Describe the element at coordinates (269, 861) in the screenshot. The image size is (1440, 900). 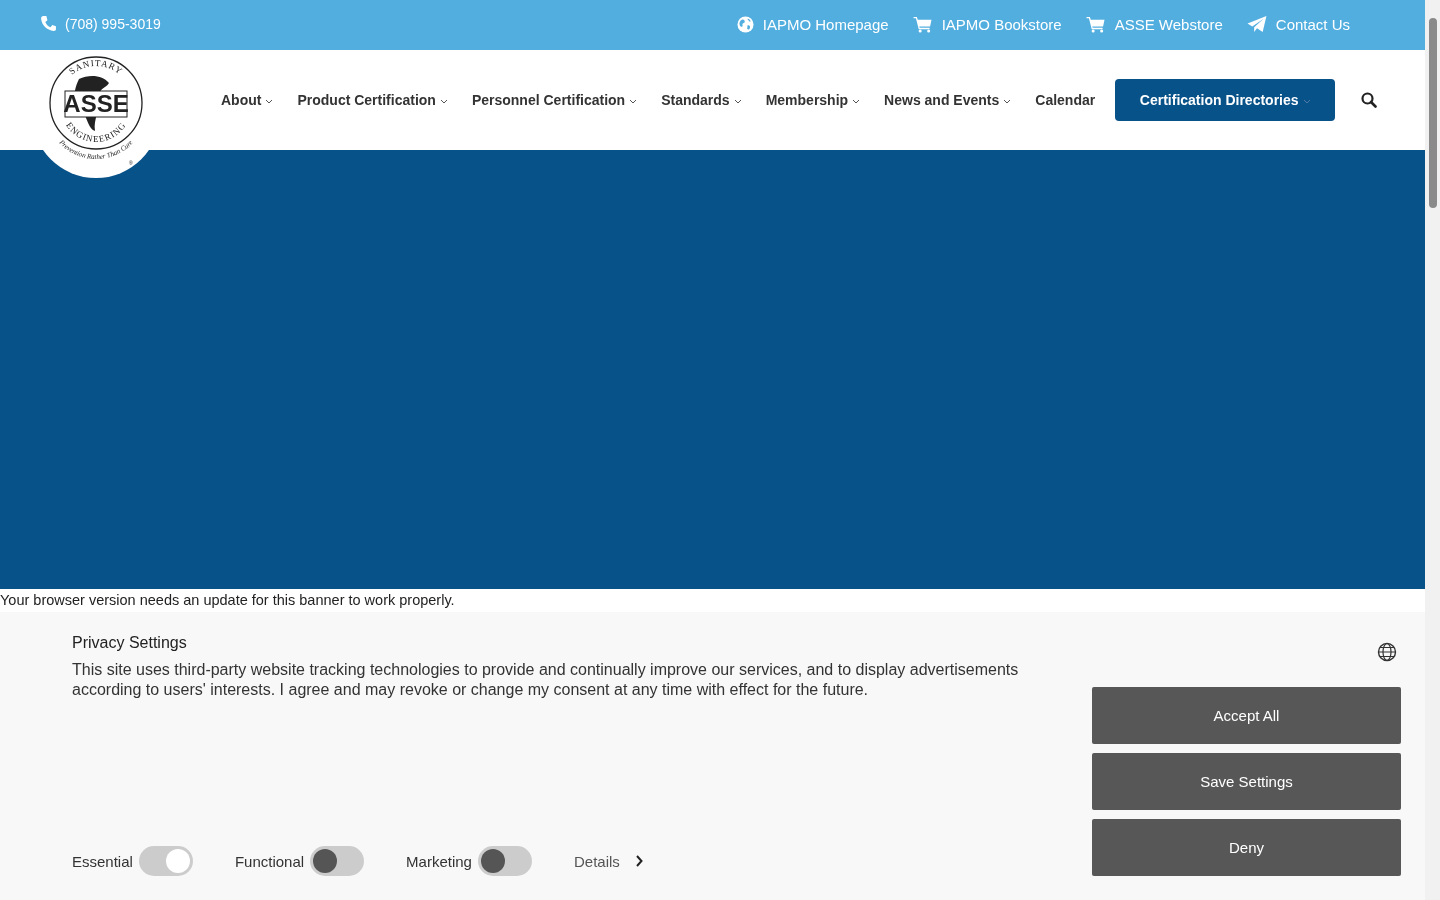
I see `toggle-label: Functional` at that location.